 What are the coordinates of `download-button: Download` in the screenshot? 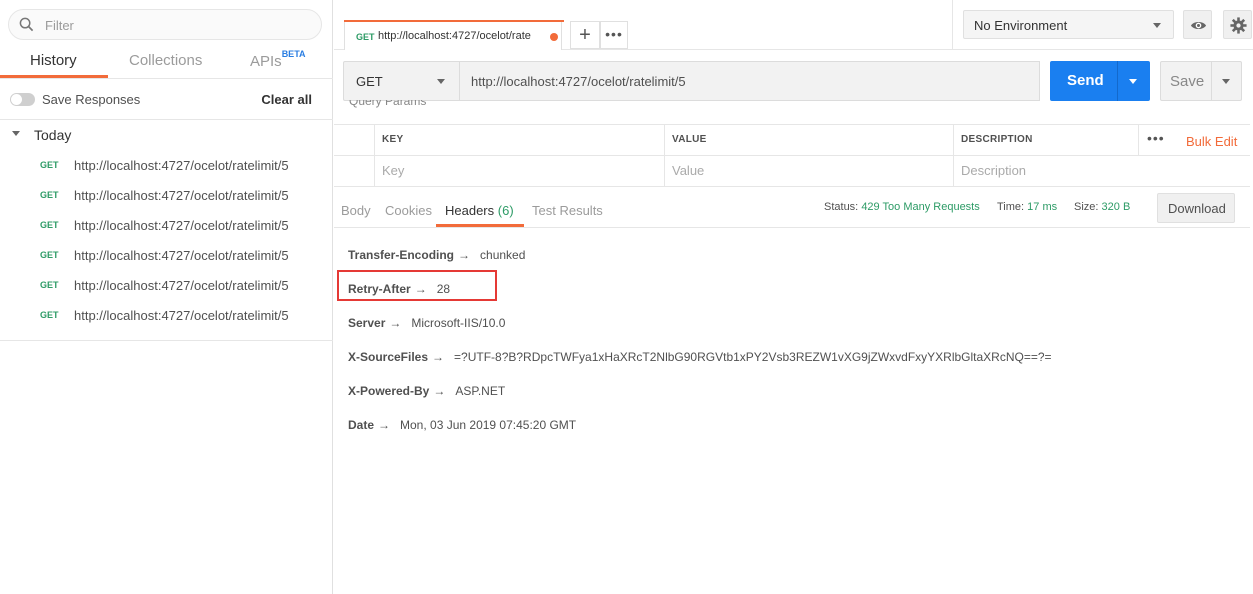 It's located at (1196, 208).